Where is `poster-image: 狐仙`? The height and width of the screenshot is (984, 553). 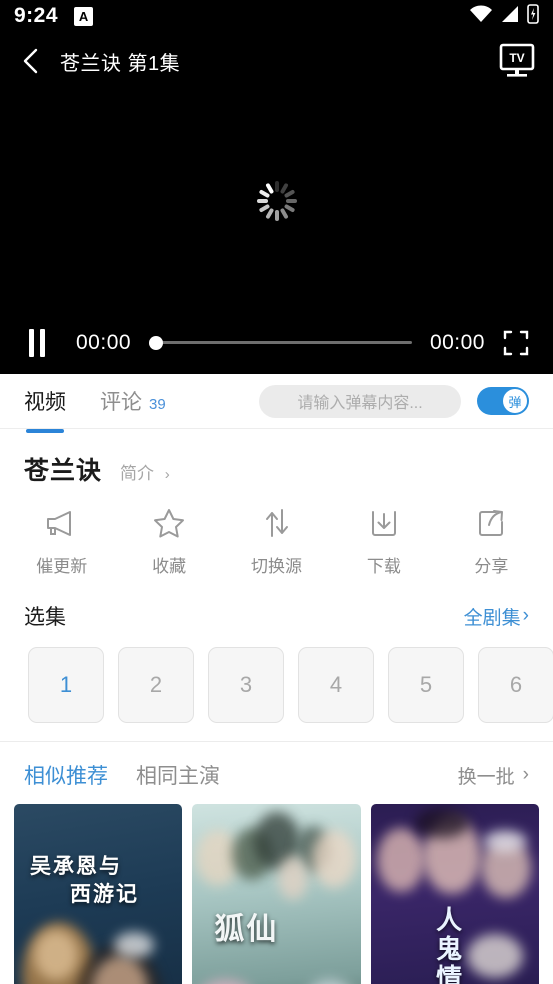
poster-image: 狐仙 is located at coordinates (276, 894).